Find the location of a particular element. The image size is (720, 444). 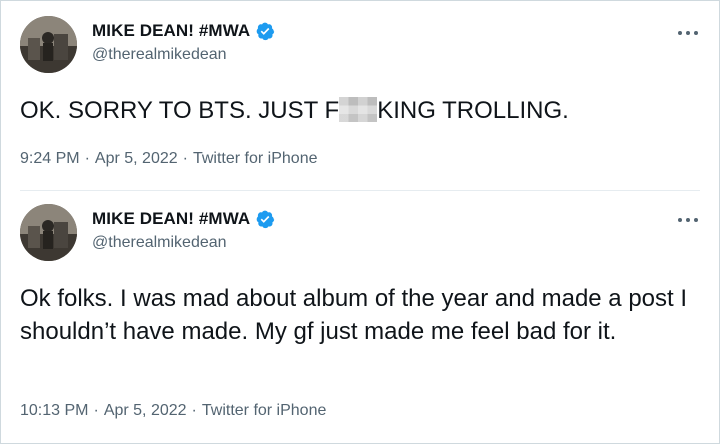

tweet-time: 10:13 PM is located at coordinates (54, 411).